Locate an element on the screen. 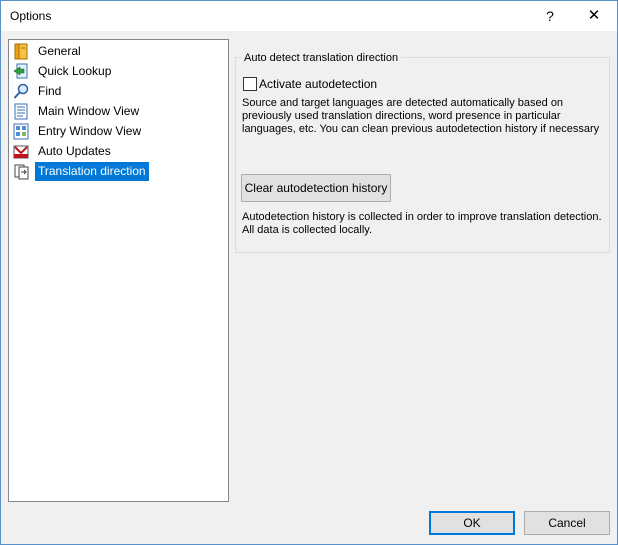 The width and height of the screenshot is (618, 545). tree-item-label: General is located at coordinates (59, 51).